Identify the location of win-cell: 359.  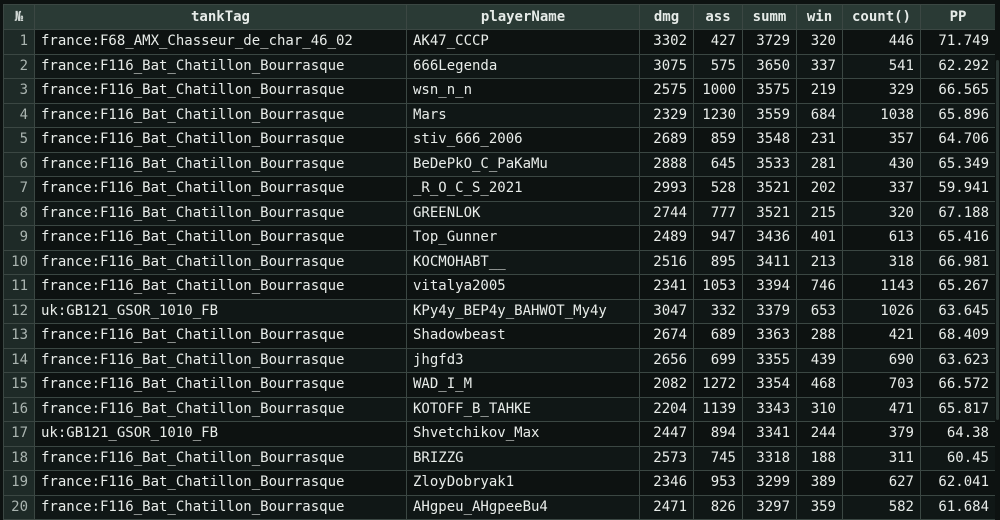
(819, 507).